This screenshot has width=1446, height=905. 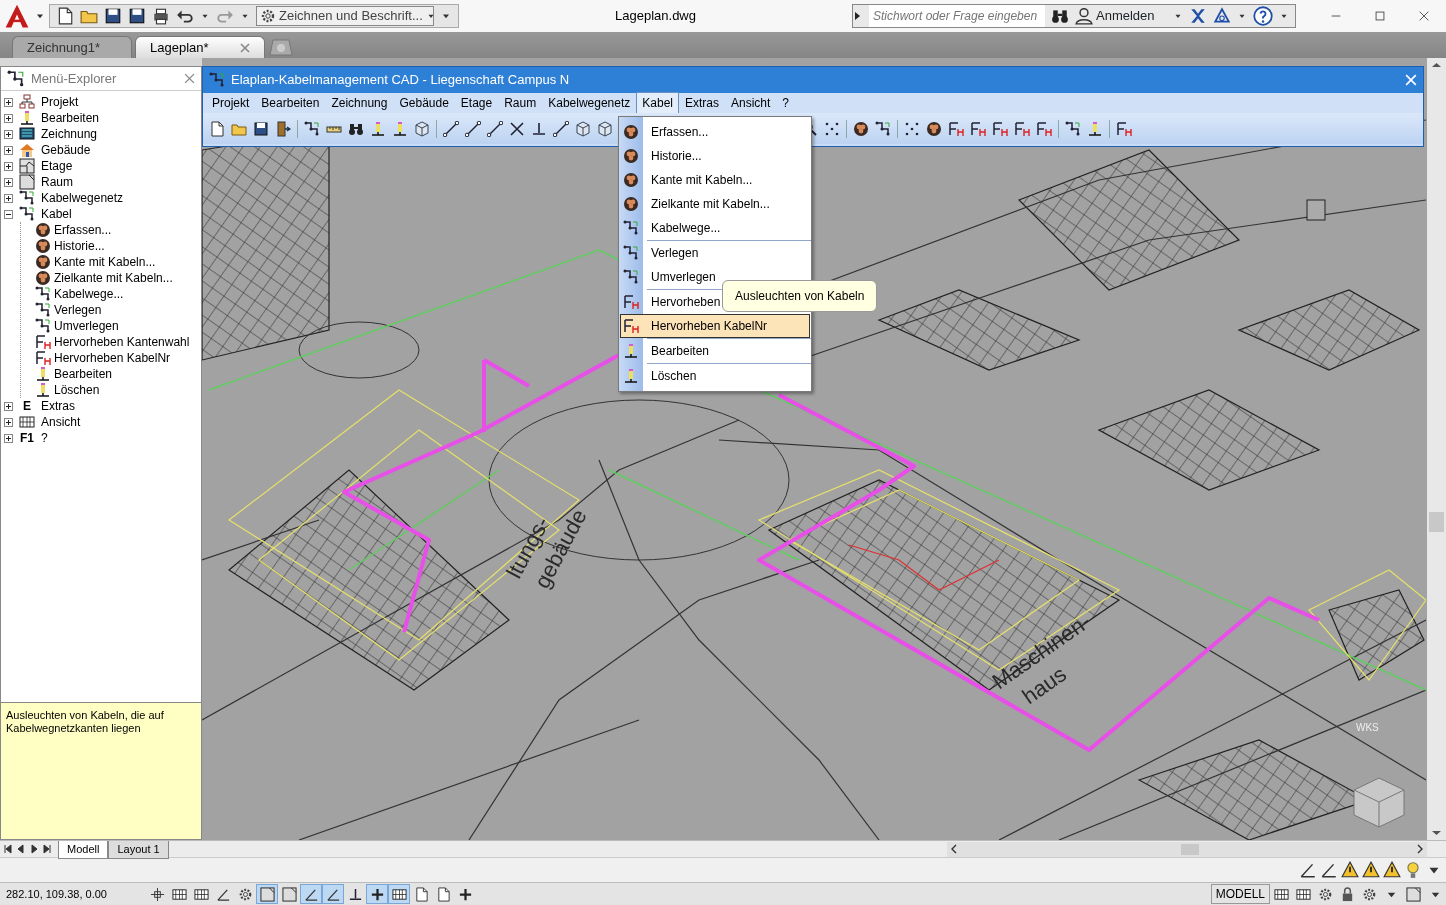 I want to click on pencil-icon, so click(x=378, y=128).